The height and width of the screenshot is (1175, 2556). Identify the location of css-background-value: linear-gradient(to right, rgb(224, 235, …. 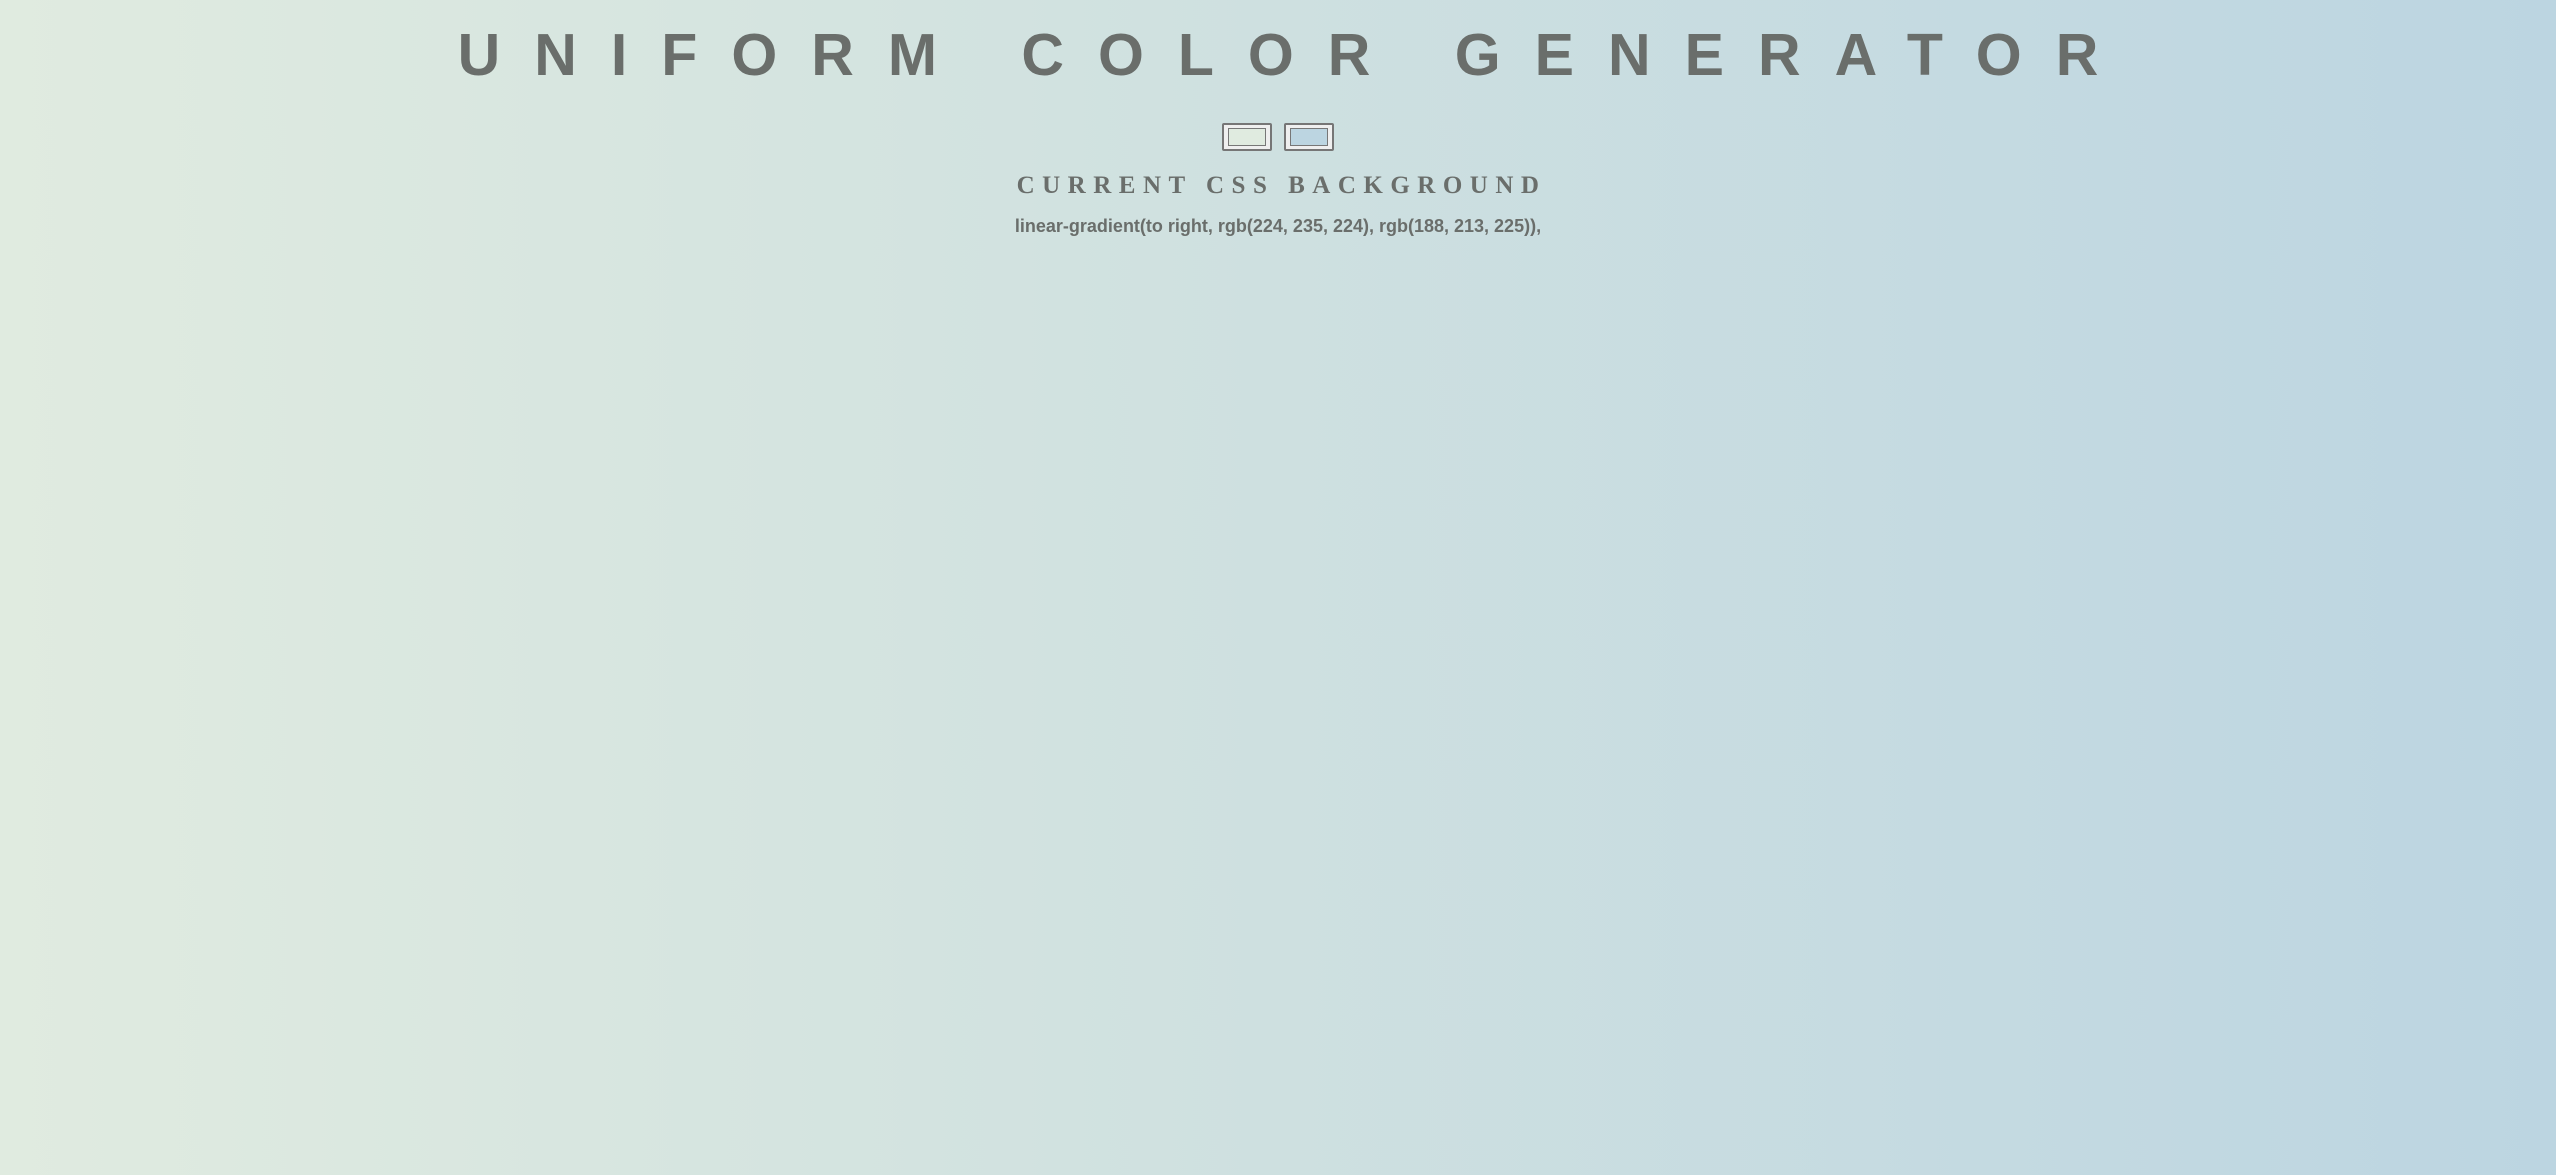
(1278, 226).